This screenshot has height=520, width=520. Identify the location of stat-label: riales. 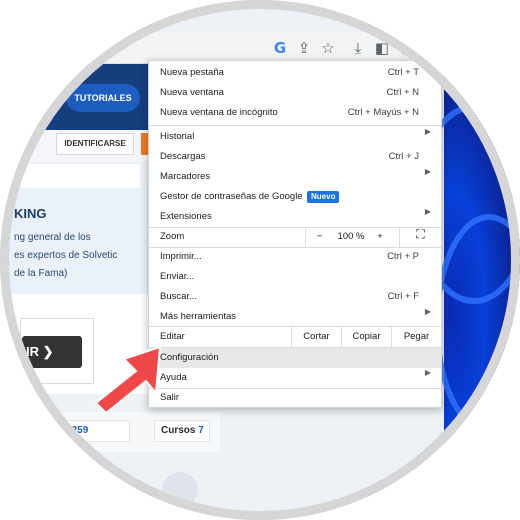
(43, 430).